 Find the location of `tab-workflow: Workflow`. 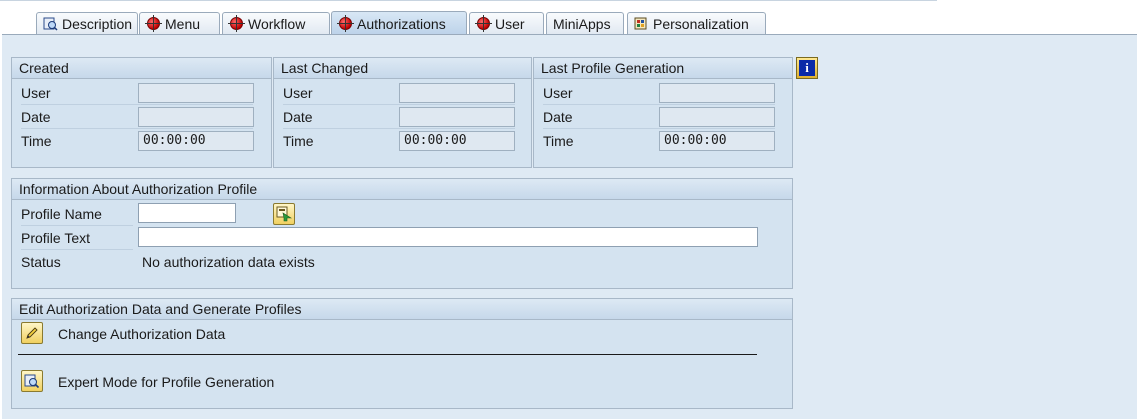

tab-workflow: Workflow is located at coordinates (276, 23).